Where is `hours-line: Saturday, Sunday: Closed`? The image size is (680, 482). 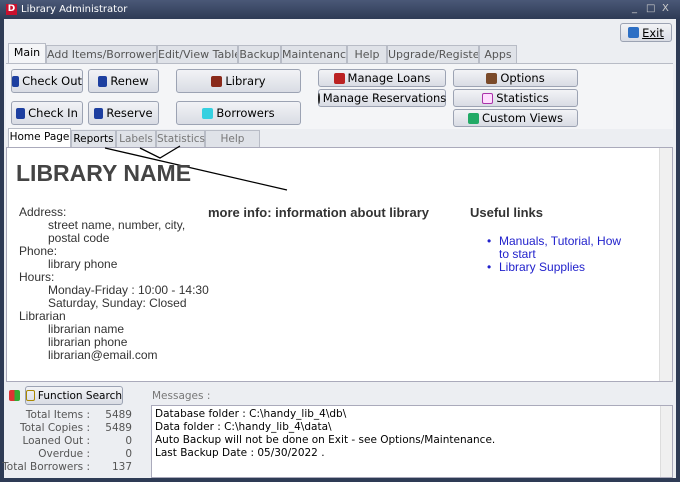
hours-line: Saturday, Sunday: Closed is located at coordinates (117, 303).